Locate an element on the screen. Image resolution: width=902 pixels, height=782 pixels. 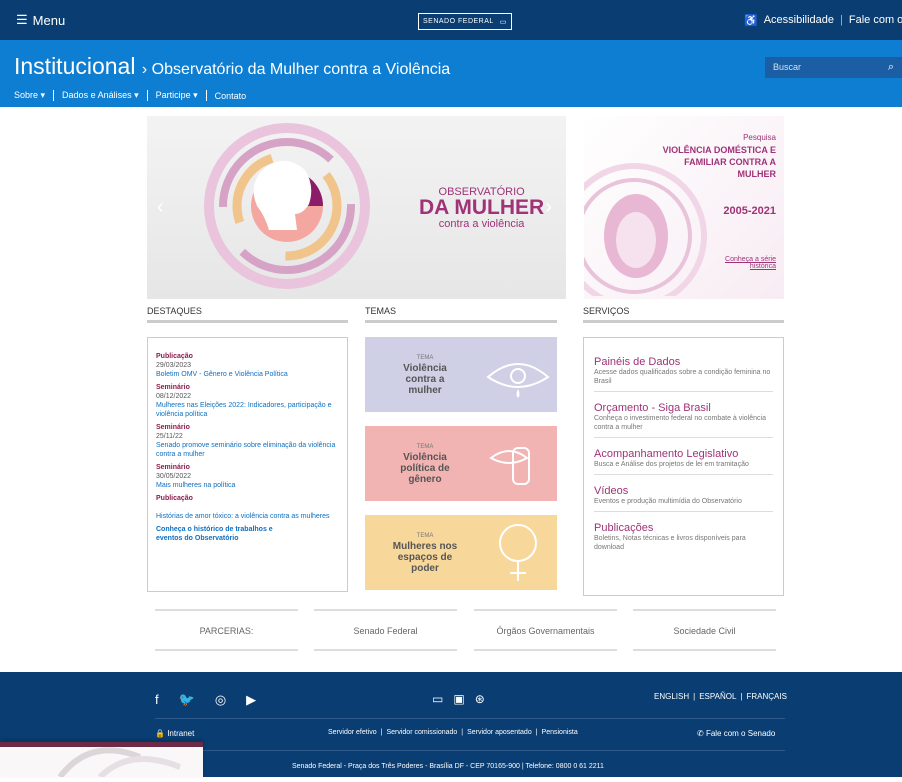
search-icon: ⌕ is located at coordinates (891, 67).